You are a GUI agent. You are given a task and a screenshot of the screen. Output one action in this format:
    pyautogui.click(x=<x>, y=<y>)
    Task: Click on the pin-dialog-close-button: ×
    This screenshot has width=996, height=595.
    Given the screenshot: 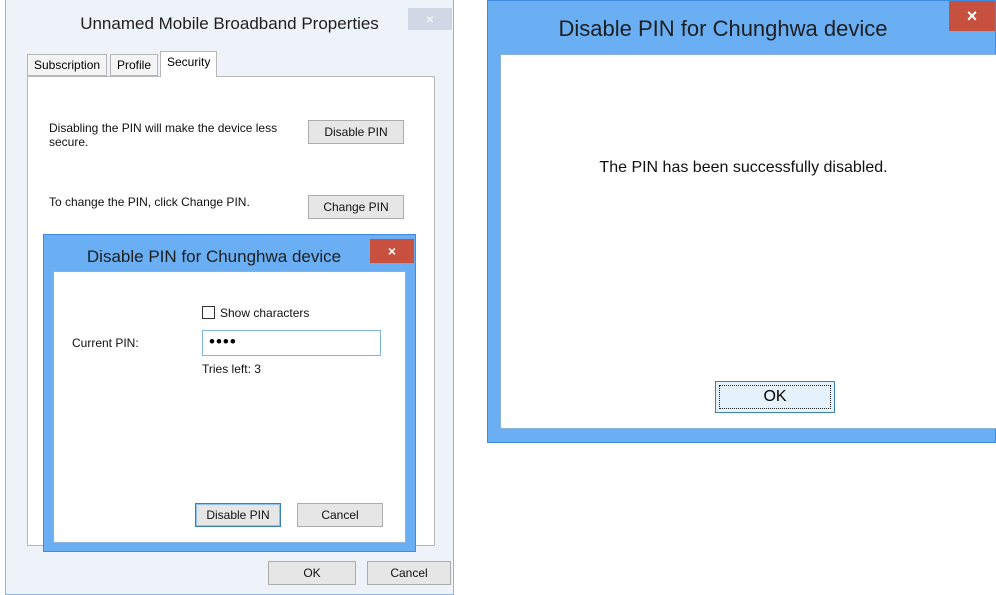 What is the action you would take?
    pyautogui.click(x=392, y=251)
    